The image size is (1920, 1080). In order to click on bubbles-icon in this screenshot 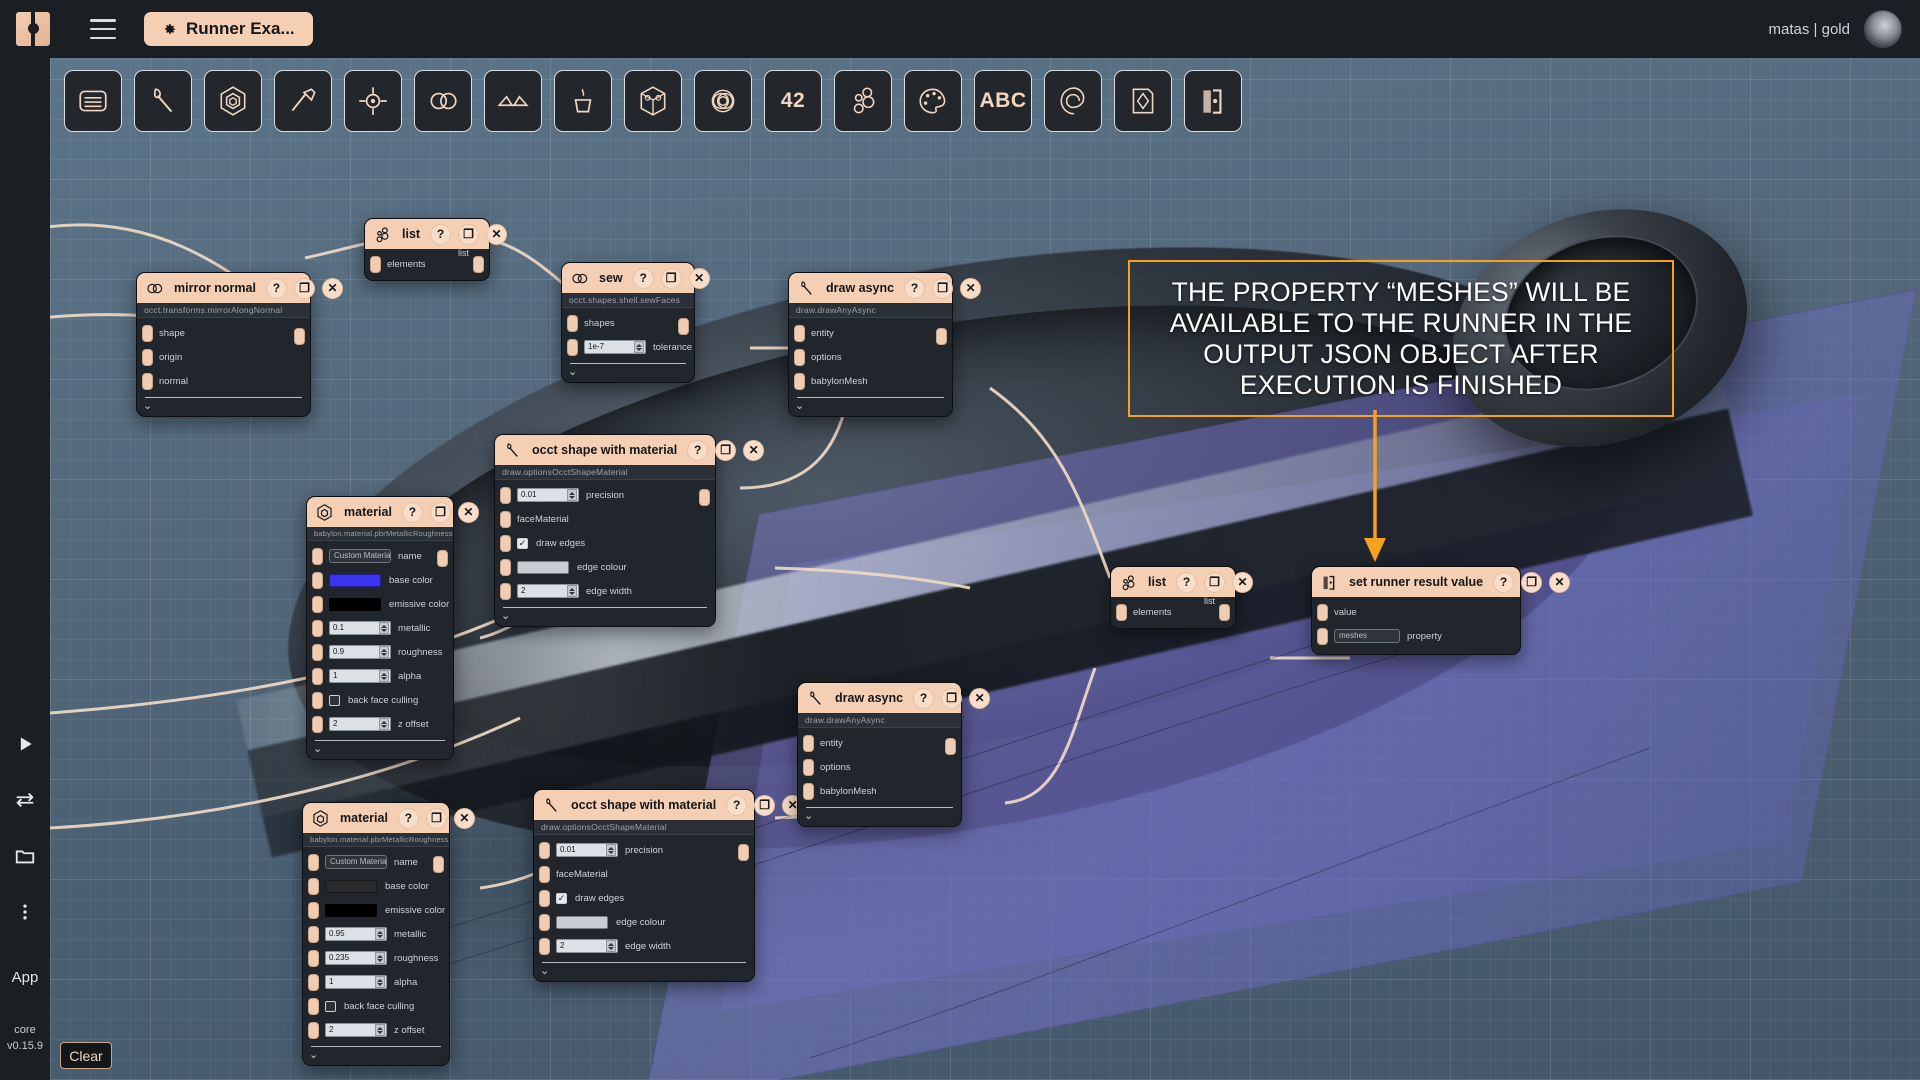, I will do `click(863, 101)`.